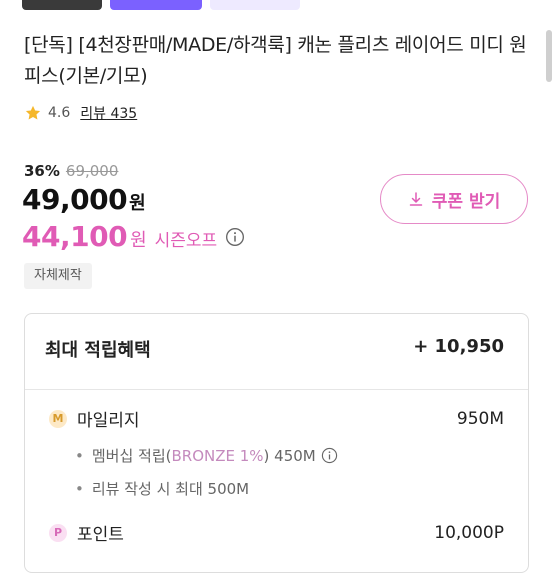 The width and height of the screenshot is (552, 573). I want to click on discount-rate: 36%, so click(42, 171).